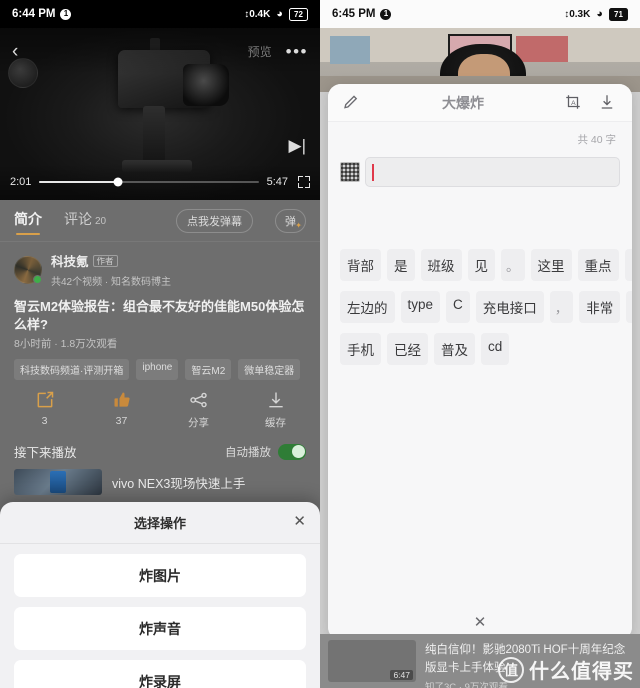 The image size is (640, 688). Describe the element at coordinates (28, 219) in the screenshot. I see `tab-intro-label: 简介` at that location.